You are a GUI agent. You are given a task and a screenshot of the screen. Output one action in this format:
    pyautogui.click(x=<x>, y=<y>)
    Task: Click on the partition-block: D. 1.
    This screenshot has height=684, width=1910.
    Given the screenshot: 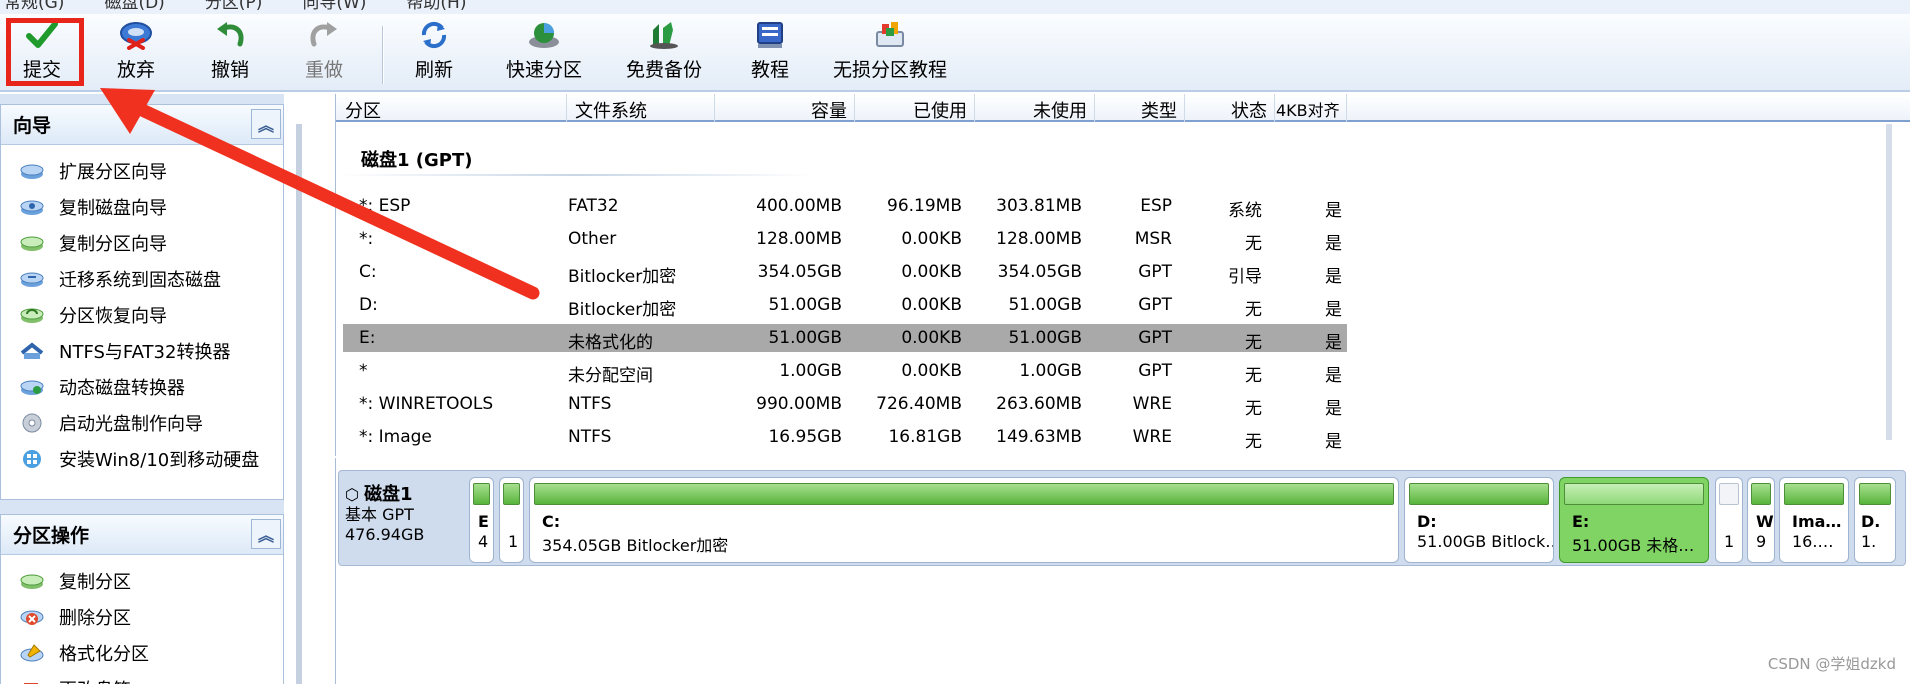 What is the action you would take?
    pyautogui.click(x=1875, y=520)
    